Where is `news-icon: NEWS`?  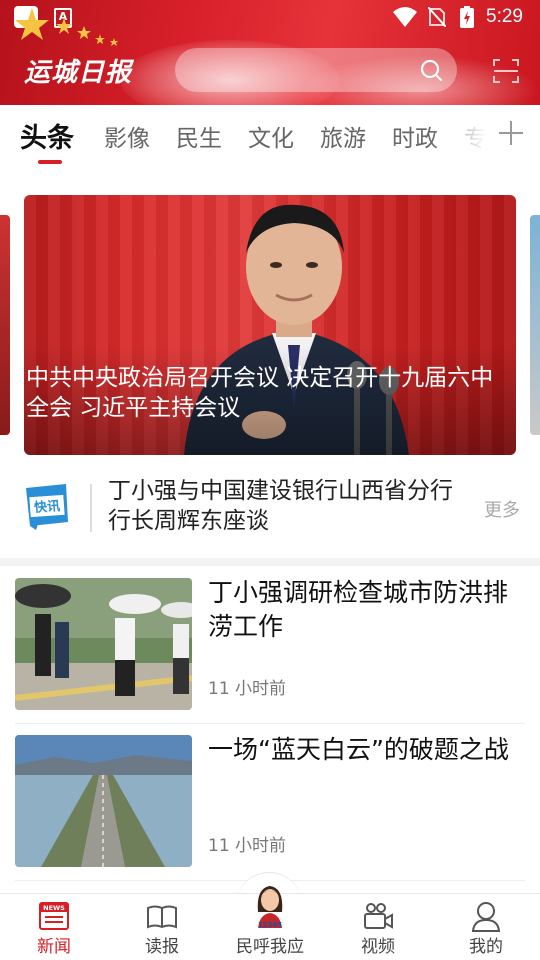
news-icon: NEWS is located at coordinates (54, 916).